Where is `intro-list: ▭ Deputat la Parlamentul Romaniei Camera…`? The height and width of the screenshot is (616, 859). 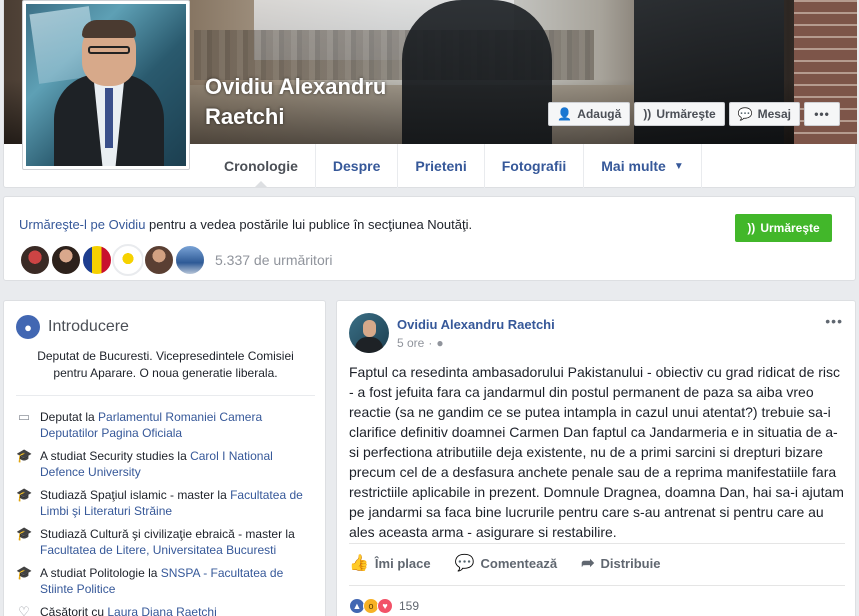 intro-list: ▭ Deputat la Parlamentul Romaniei Camera… is located at coordinates (166, 512).